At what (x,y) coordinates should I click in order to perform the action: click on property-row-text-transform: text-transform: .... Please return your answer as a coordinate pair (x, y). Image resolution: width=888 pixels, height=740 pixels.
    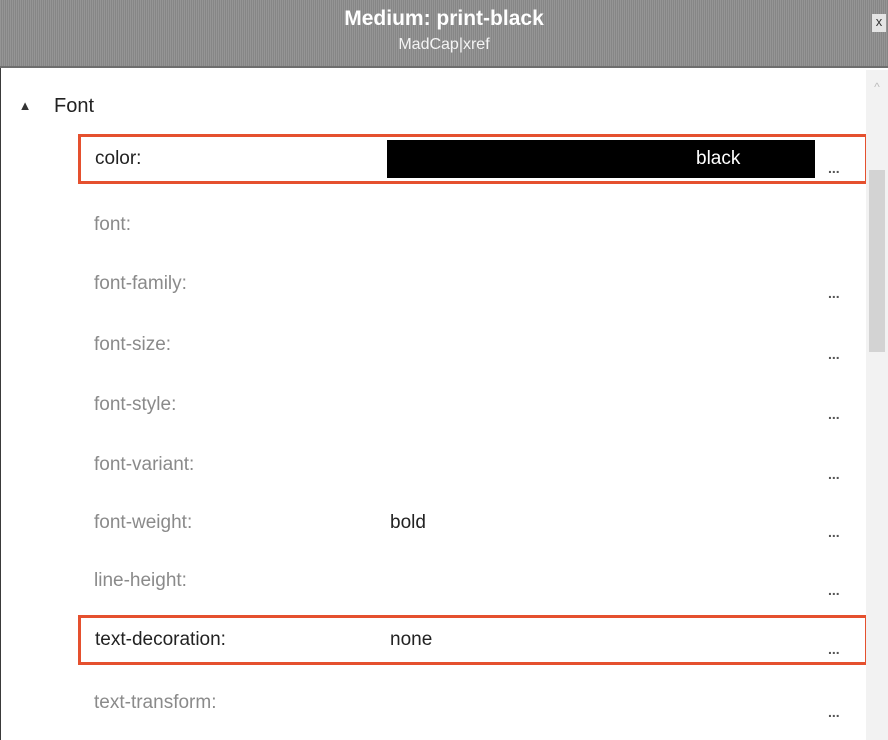
    Looking at the image, I should click on (473, 703).